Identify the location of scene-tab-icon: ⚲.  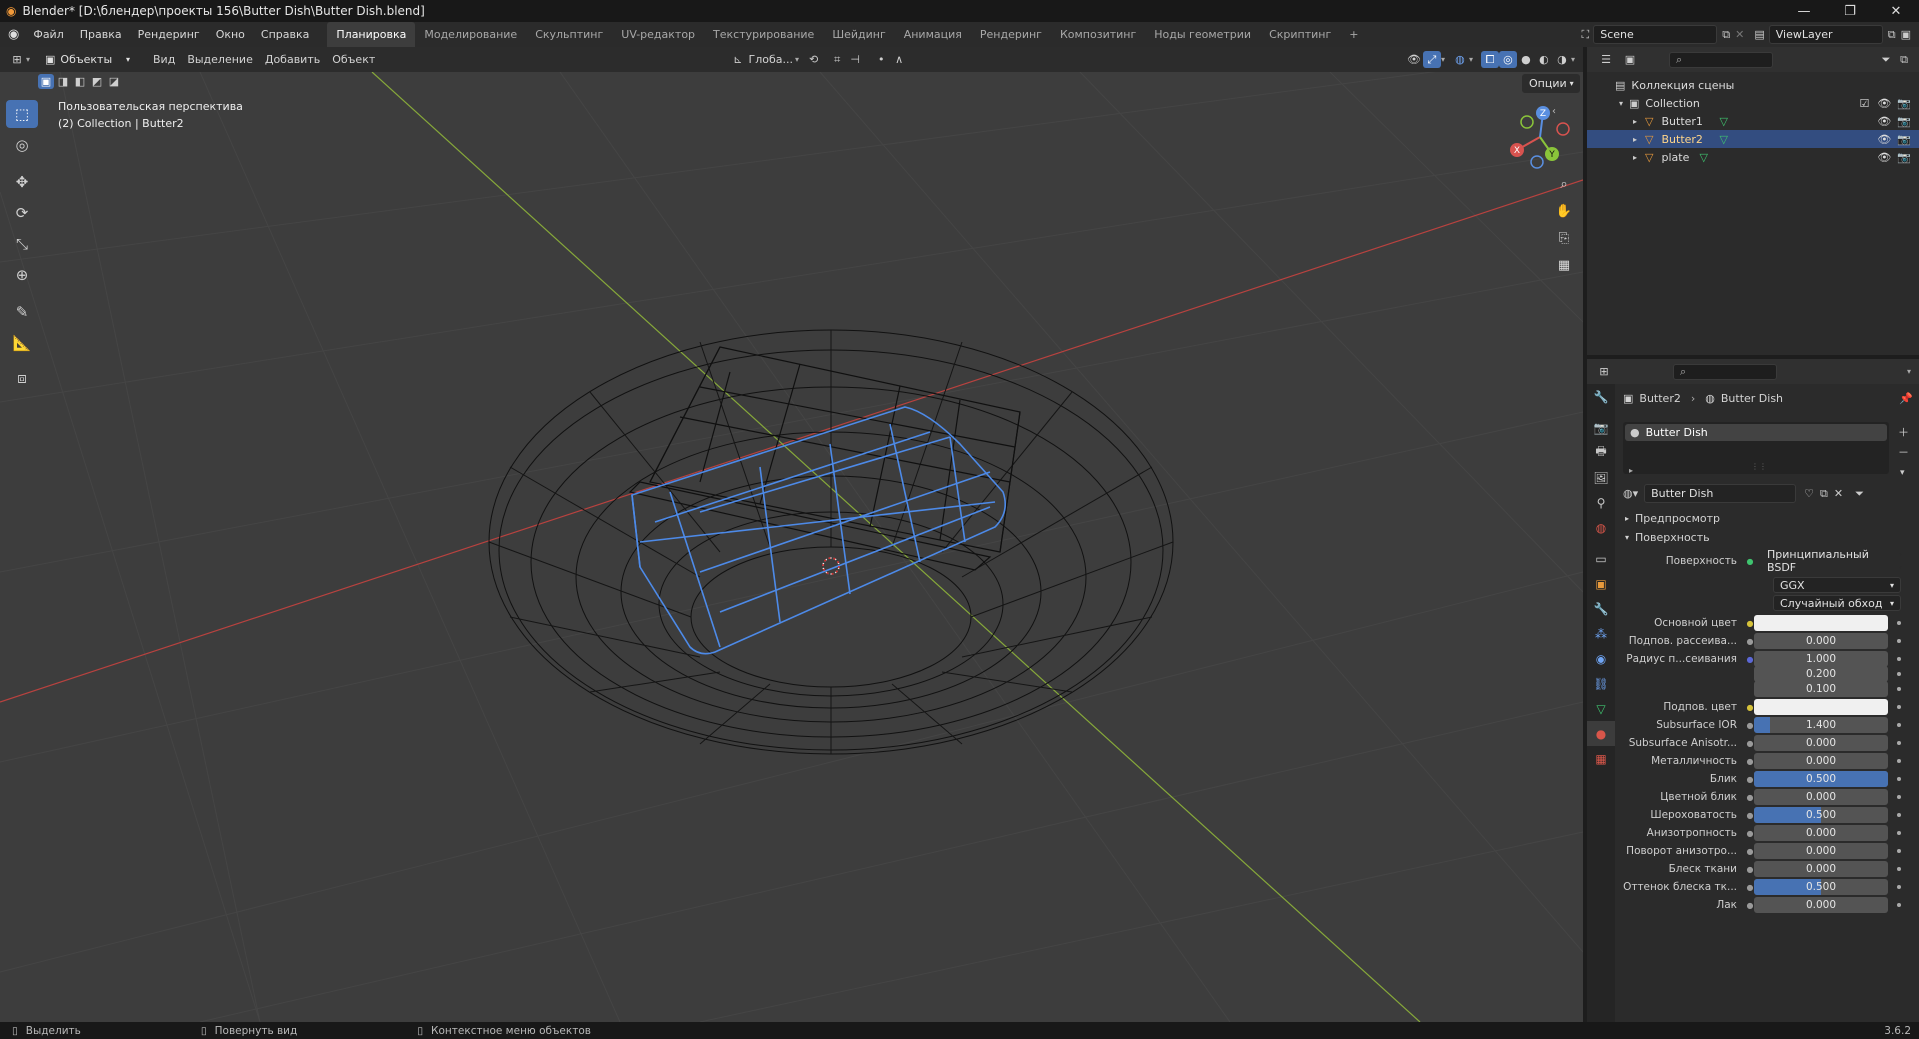
(1601, 502).